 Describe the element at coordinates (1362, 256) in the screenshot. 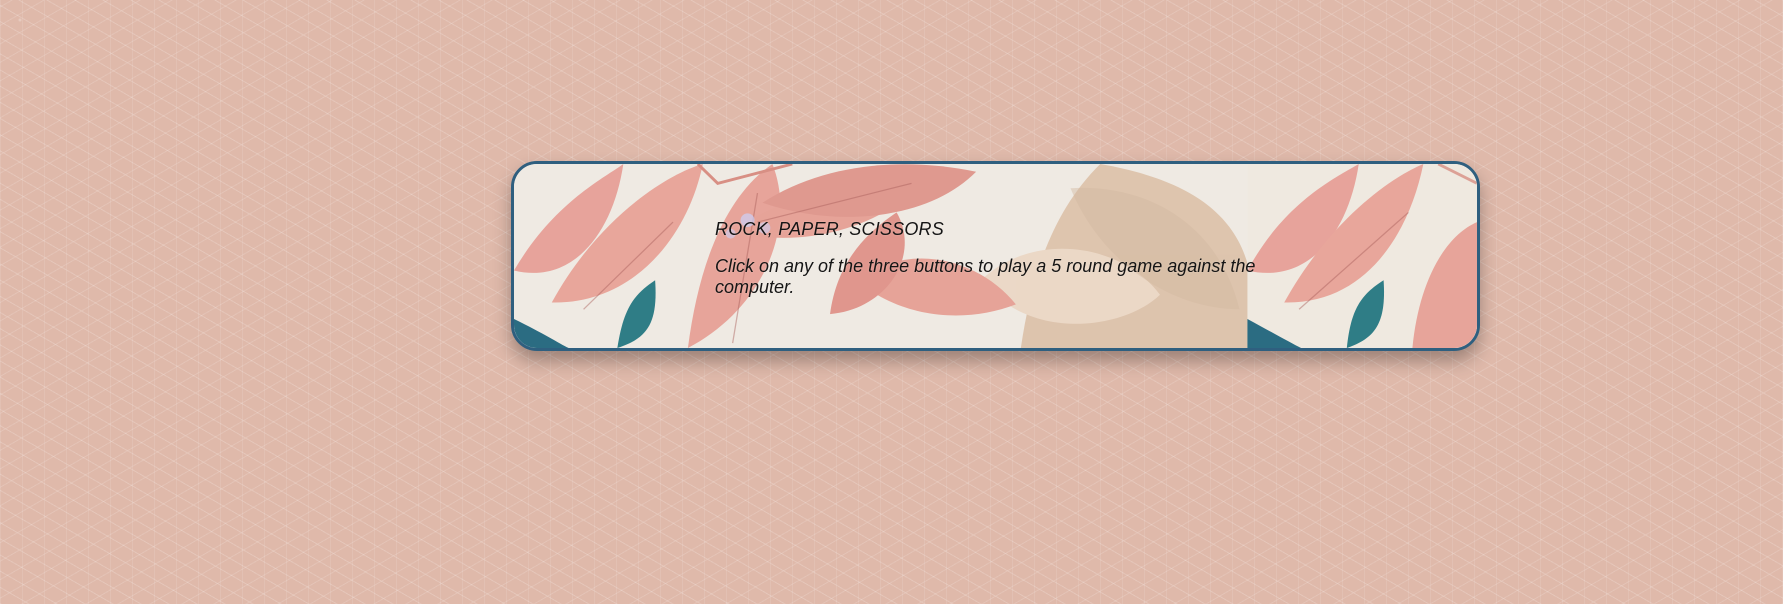

I see `right-leaf-cluster` at that location.